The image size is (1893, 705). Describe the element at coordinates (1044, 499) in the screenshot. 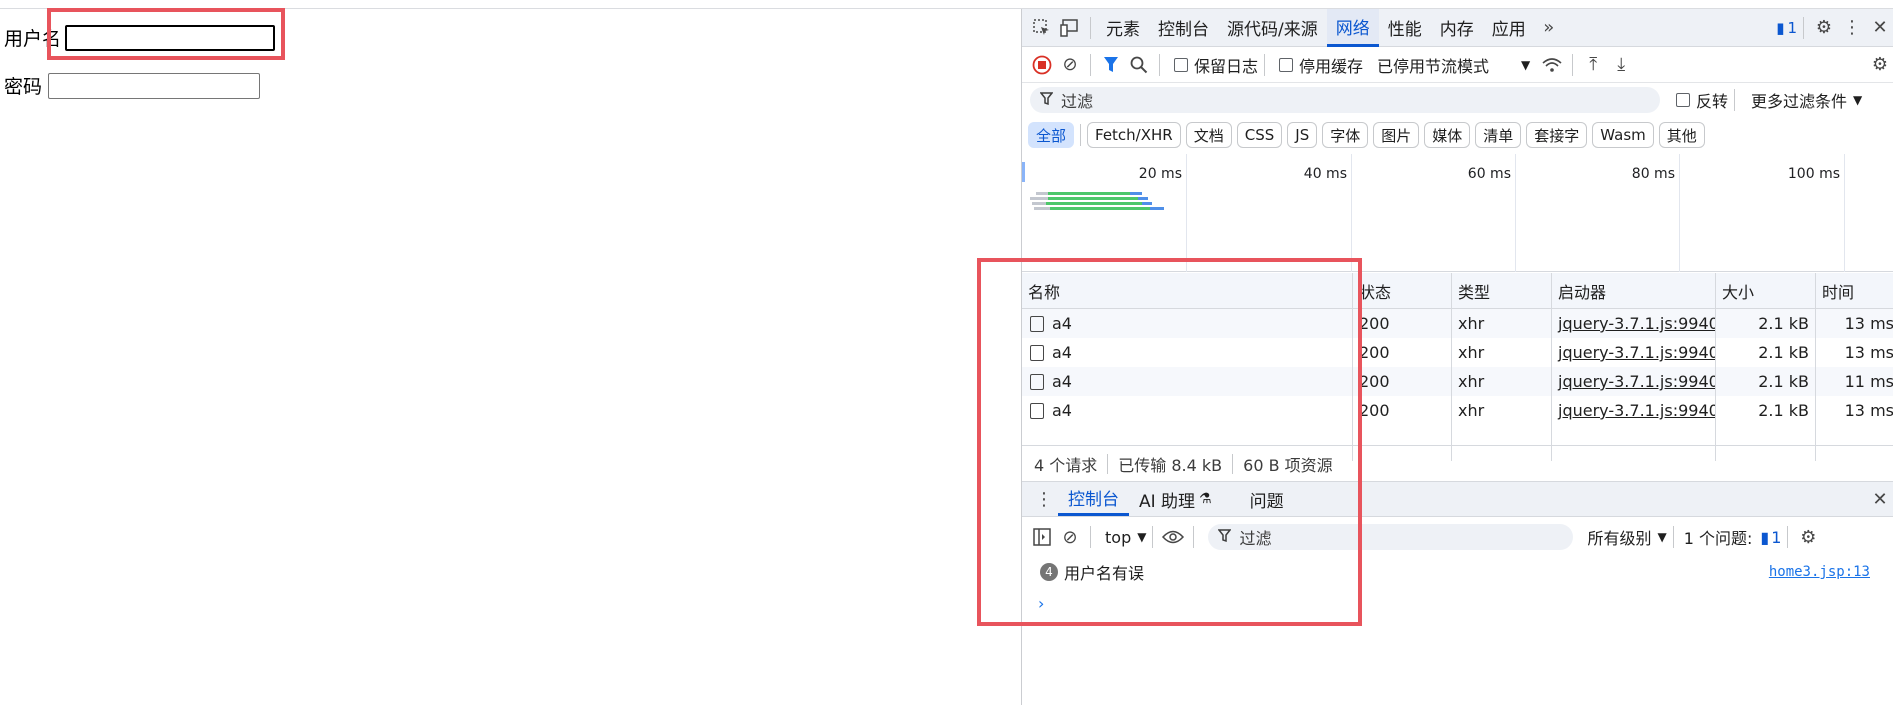

I see `drawer-menu-kebab-icon: ⋮` at that location.